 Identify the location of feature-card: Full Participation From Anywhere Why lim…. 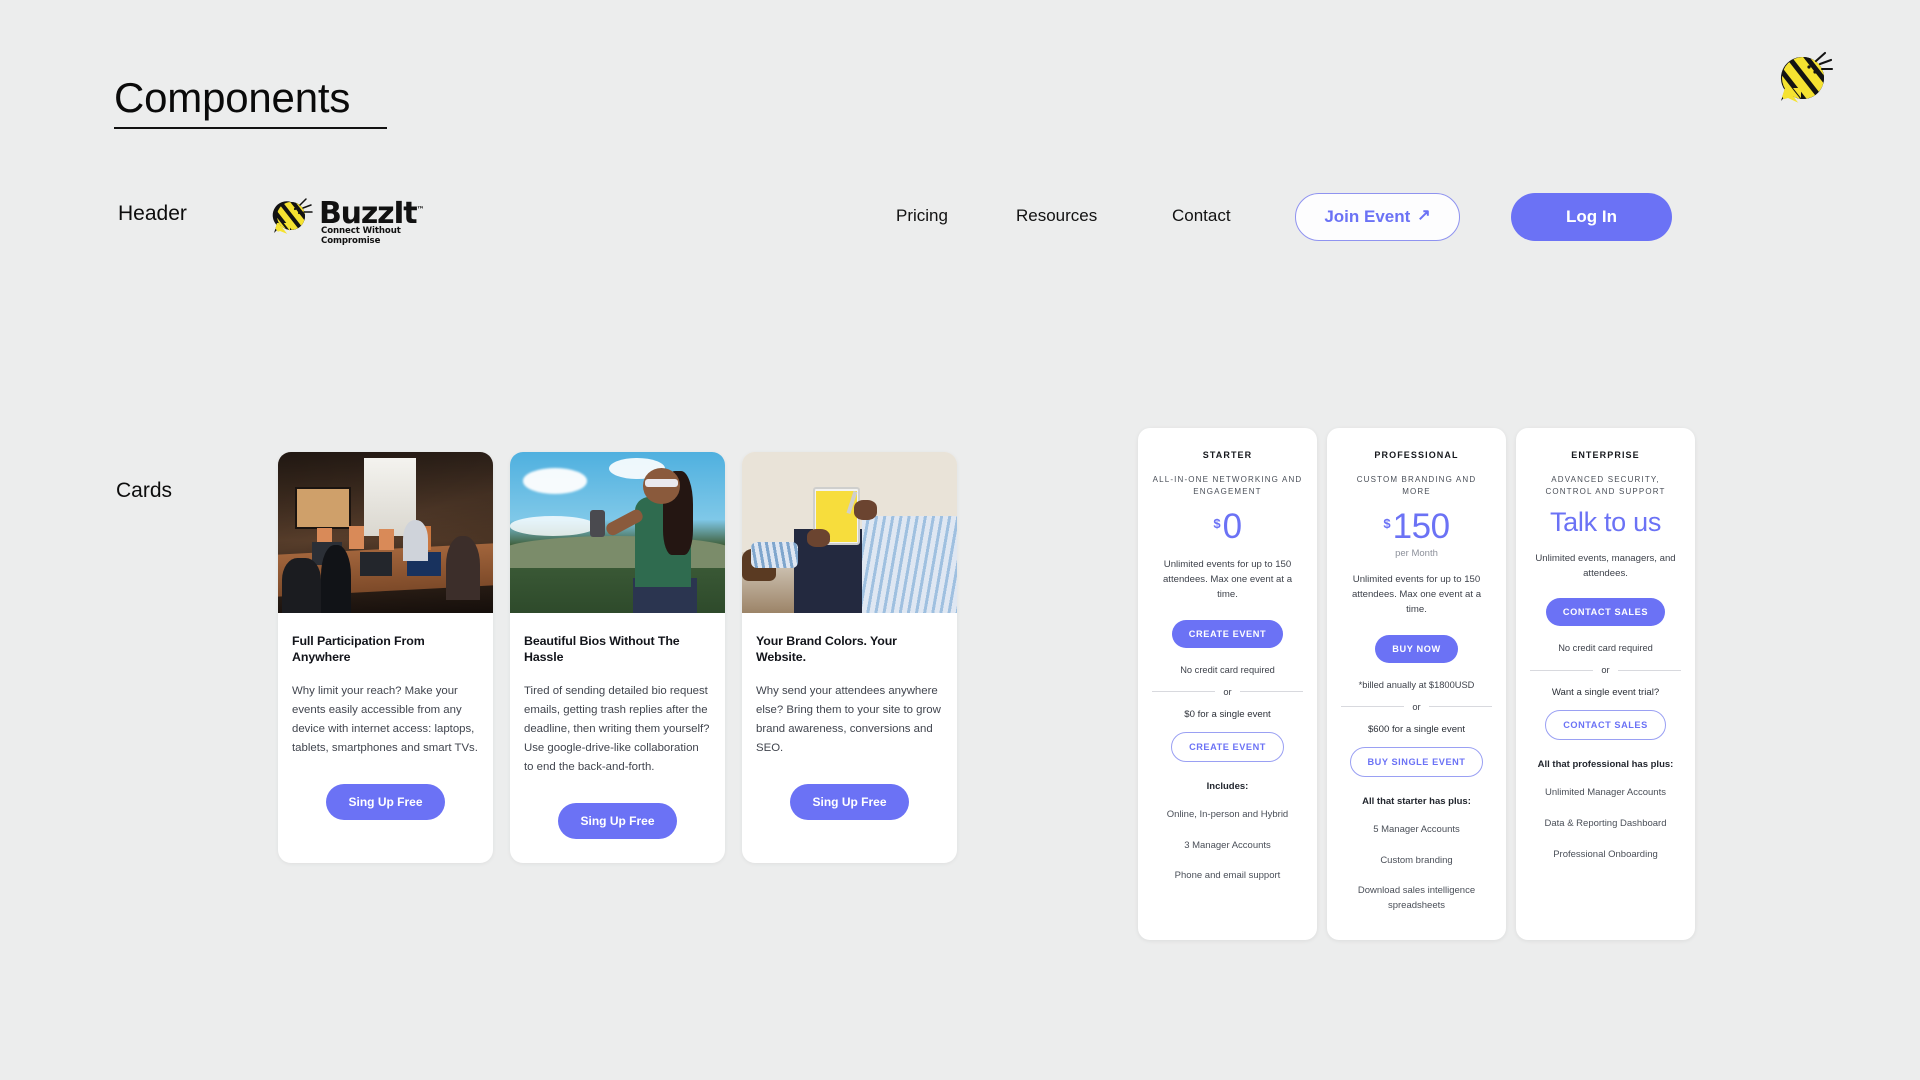
(385, 658).